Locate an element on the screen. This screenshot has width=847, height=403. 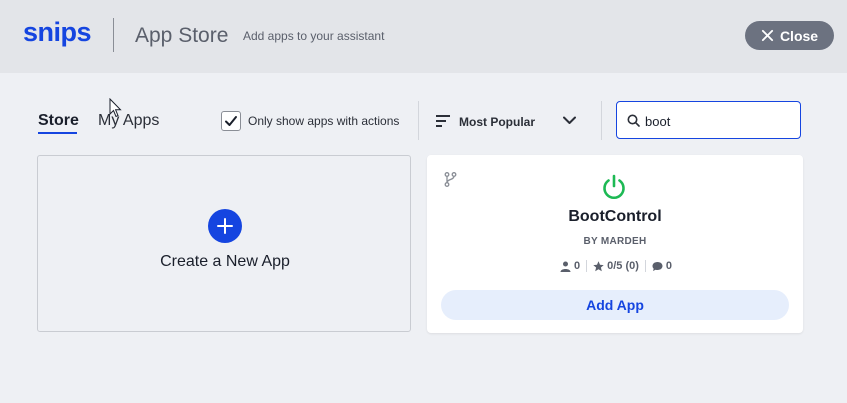
chevron-down-icon is located at coordinates (569, 120).